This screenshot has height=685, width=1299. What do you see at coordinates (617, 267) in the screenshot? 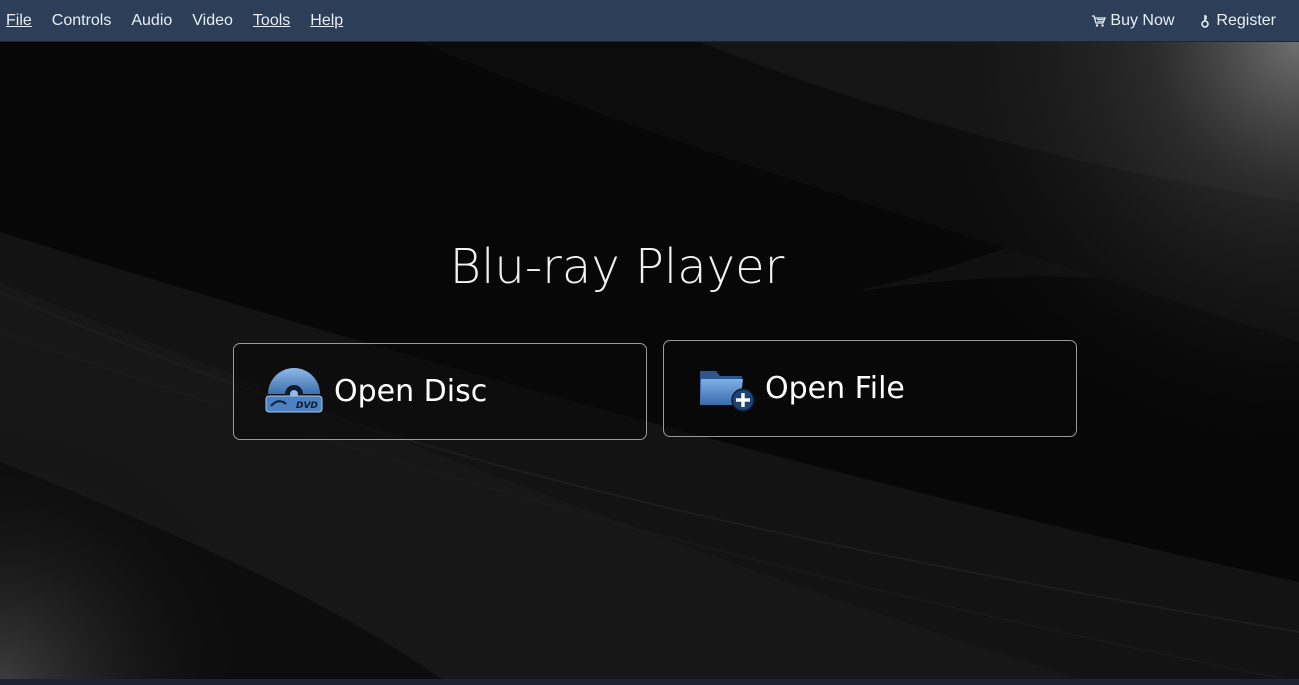
I see `page-title: Blu-ray Player` at bounding box center [617, 267].